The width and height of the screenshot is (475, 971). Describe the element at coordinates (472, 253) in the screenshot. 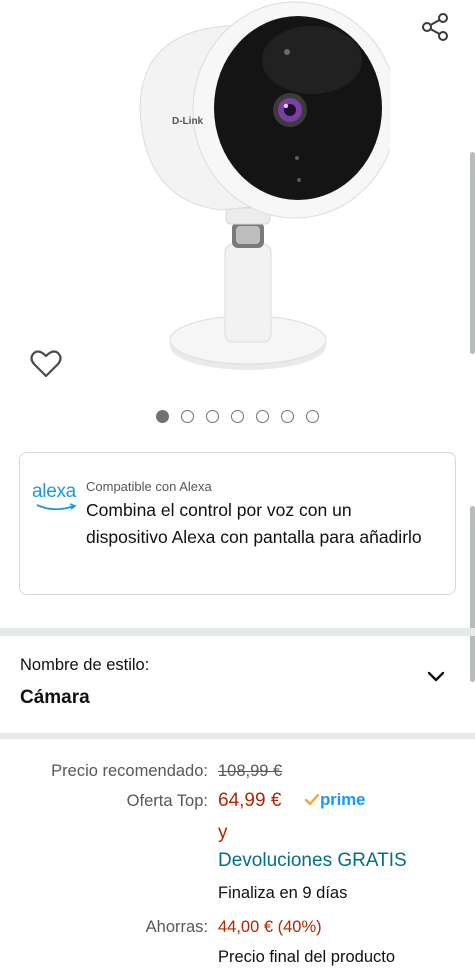

I see `scrollbar` at that location.